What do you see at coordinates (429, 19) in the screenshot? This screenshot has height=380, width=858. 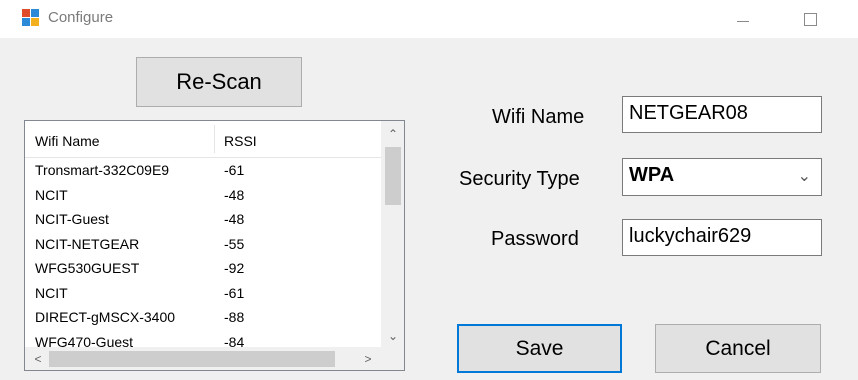 I see `title-bar: Configure` at bounding box center [429, 19].